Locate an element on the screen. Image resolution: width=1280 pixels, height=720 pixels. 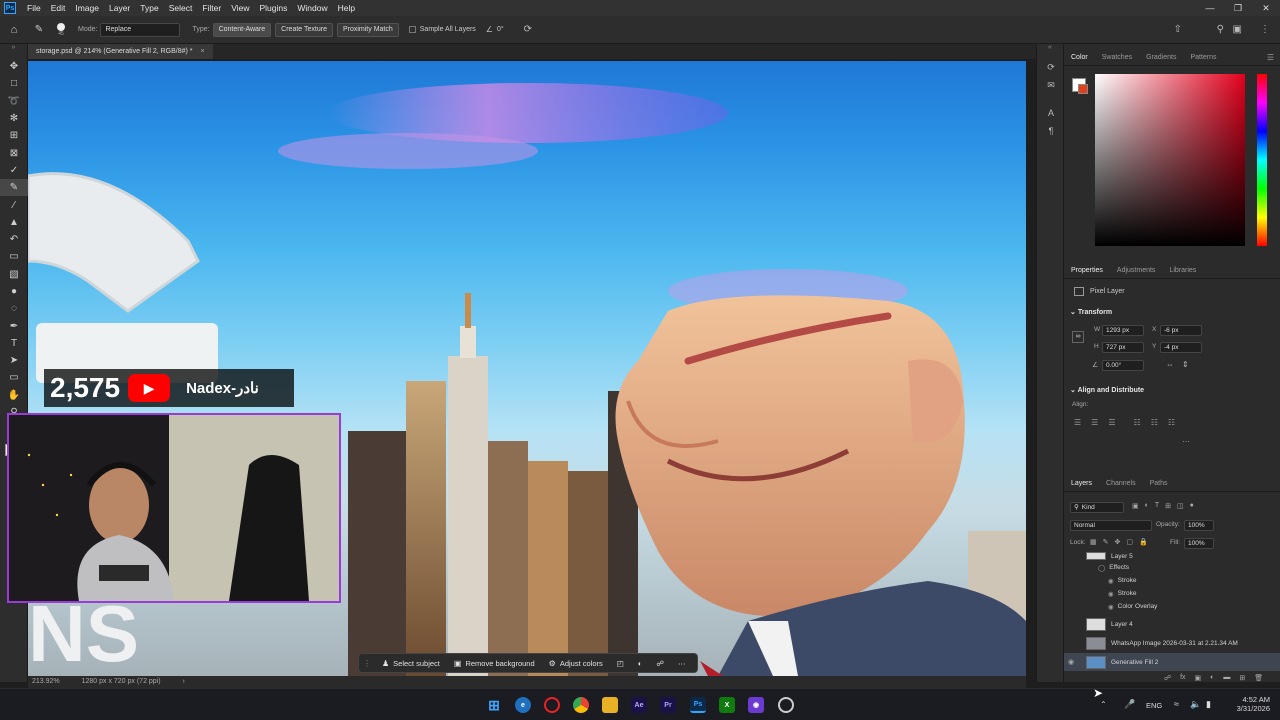
tab-patterns: Patterns is located at coordinates (1203, 58).